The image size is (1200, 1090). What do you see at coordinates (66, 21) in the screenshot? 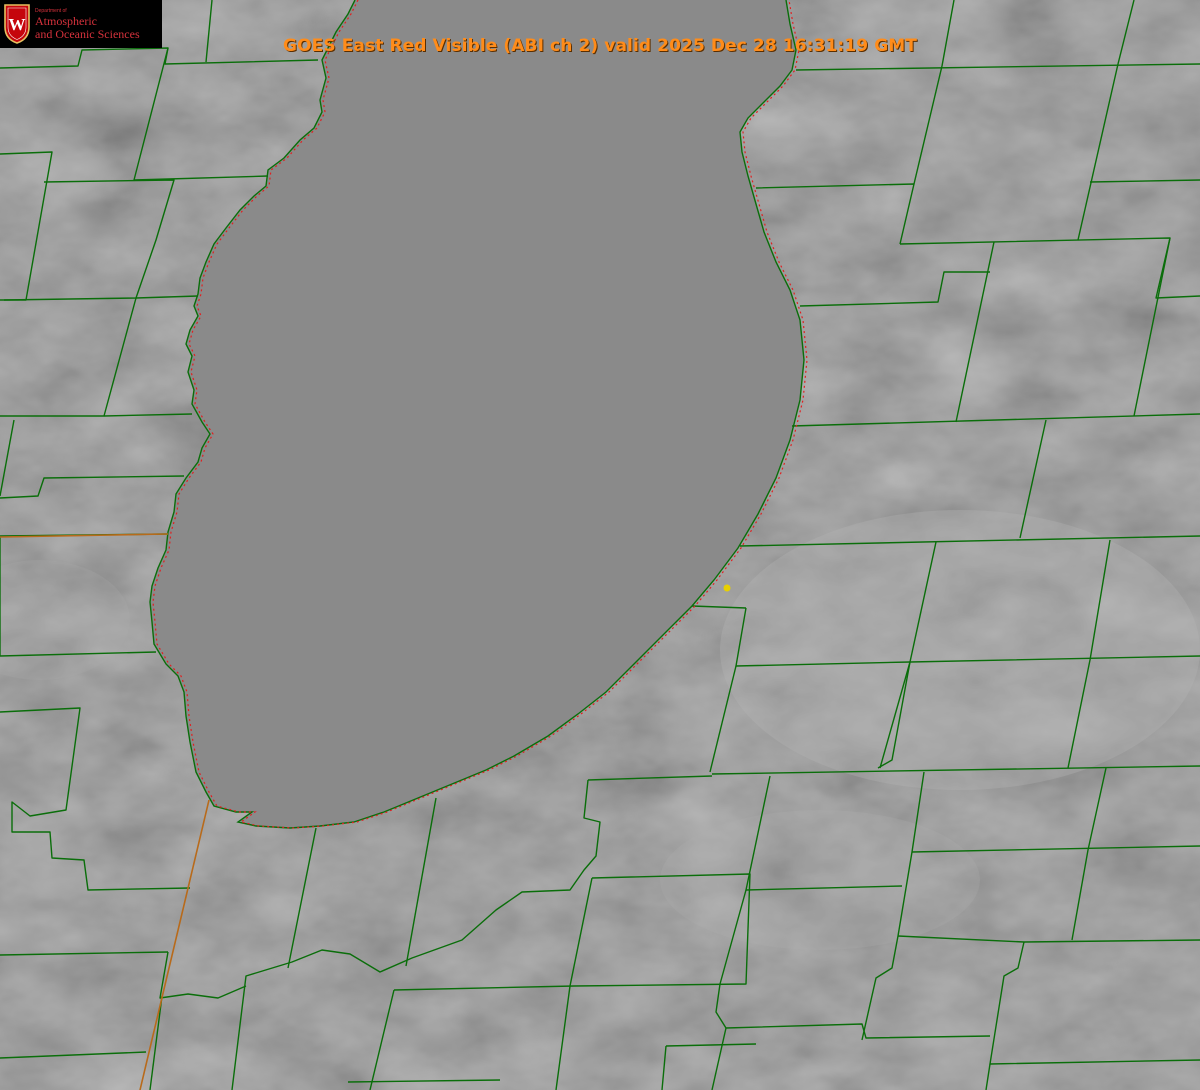
I see `logo-line-1: Atmospheric` at bounding box center [66, 21].